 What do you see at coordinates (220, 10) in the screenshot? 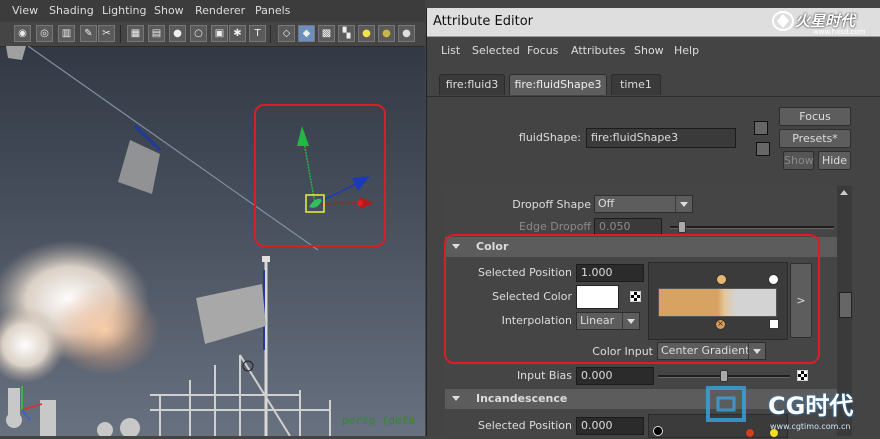
I see `menu-renderer: Renderer` at bounding box center [220, 10].